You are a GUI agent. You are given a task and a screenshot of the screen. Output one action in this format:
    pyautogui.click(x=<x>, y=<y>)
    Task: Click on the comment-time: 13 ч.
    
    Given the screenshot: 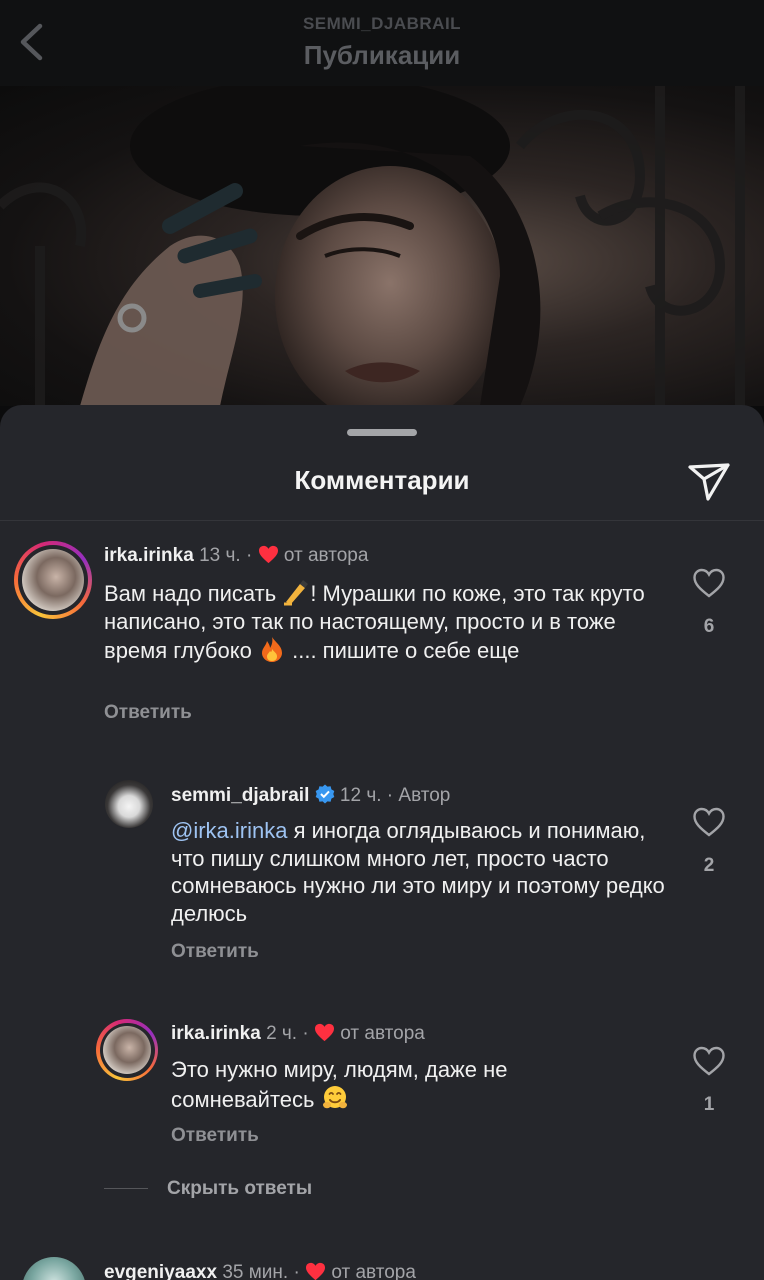 What is the action you would take?
    pyautogui.click(x=220, y=555)
    